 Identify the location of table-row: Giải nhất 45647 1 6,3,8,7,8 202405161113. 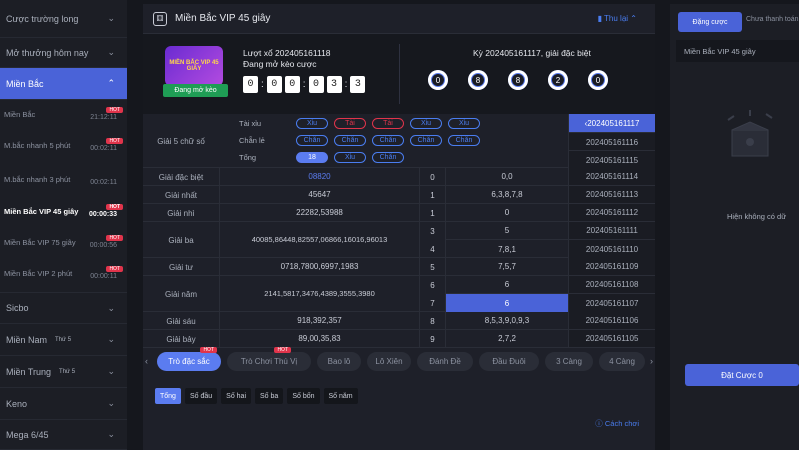
(399, 195).